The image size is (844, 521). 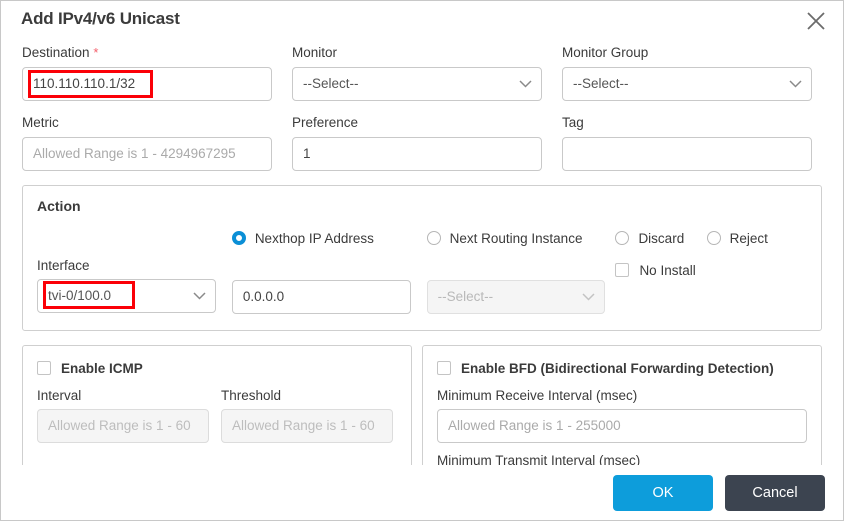 What do you see at coordinates (573, 122) in the screenshot?
I see `tag-label: Tag` at bounding box center [573, 122].